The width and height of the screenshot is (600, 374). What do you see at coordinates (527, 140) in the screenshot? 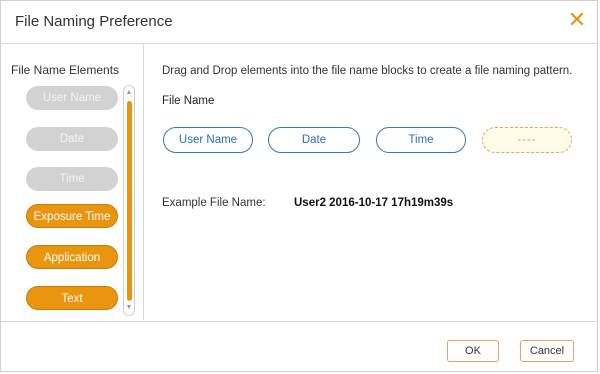
I see `file-name-block-empty: ----` at bounding box center [527, 140].